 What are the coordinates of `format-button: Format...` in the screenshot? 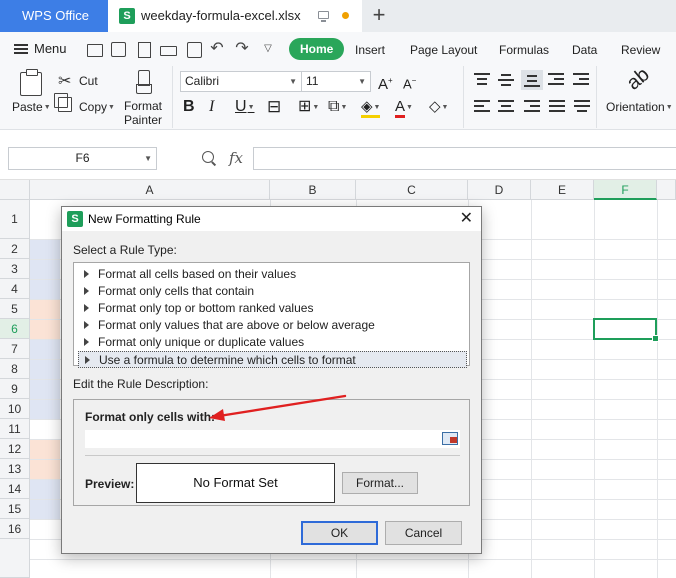 It's located at (380, 483).